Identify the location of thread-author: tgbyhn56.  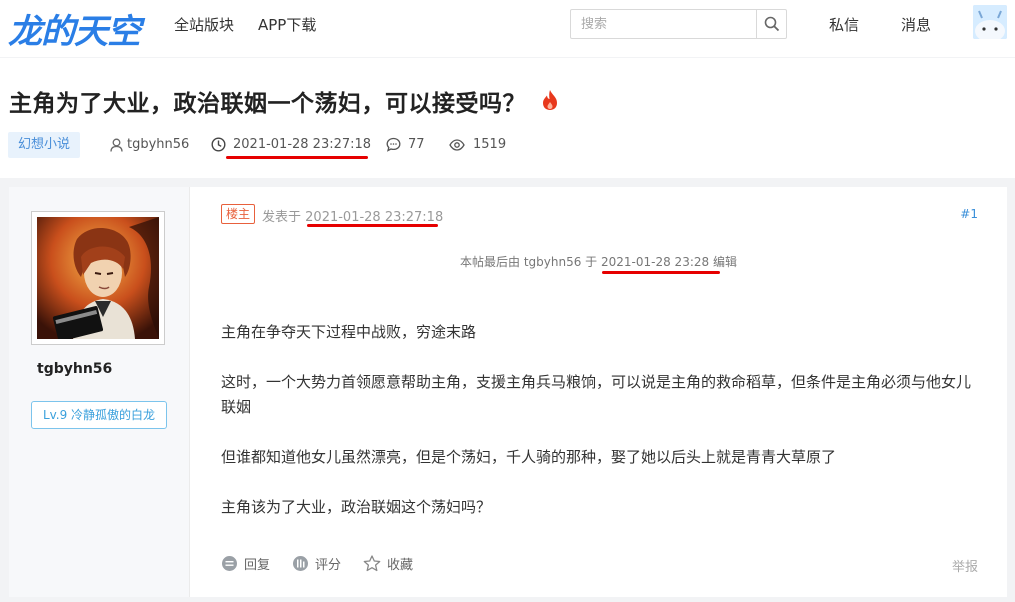
(149, 144).